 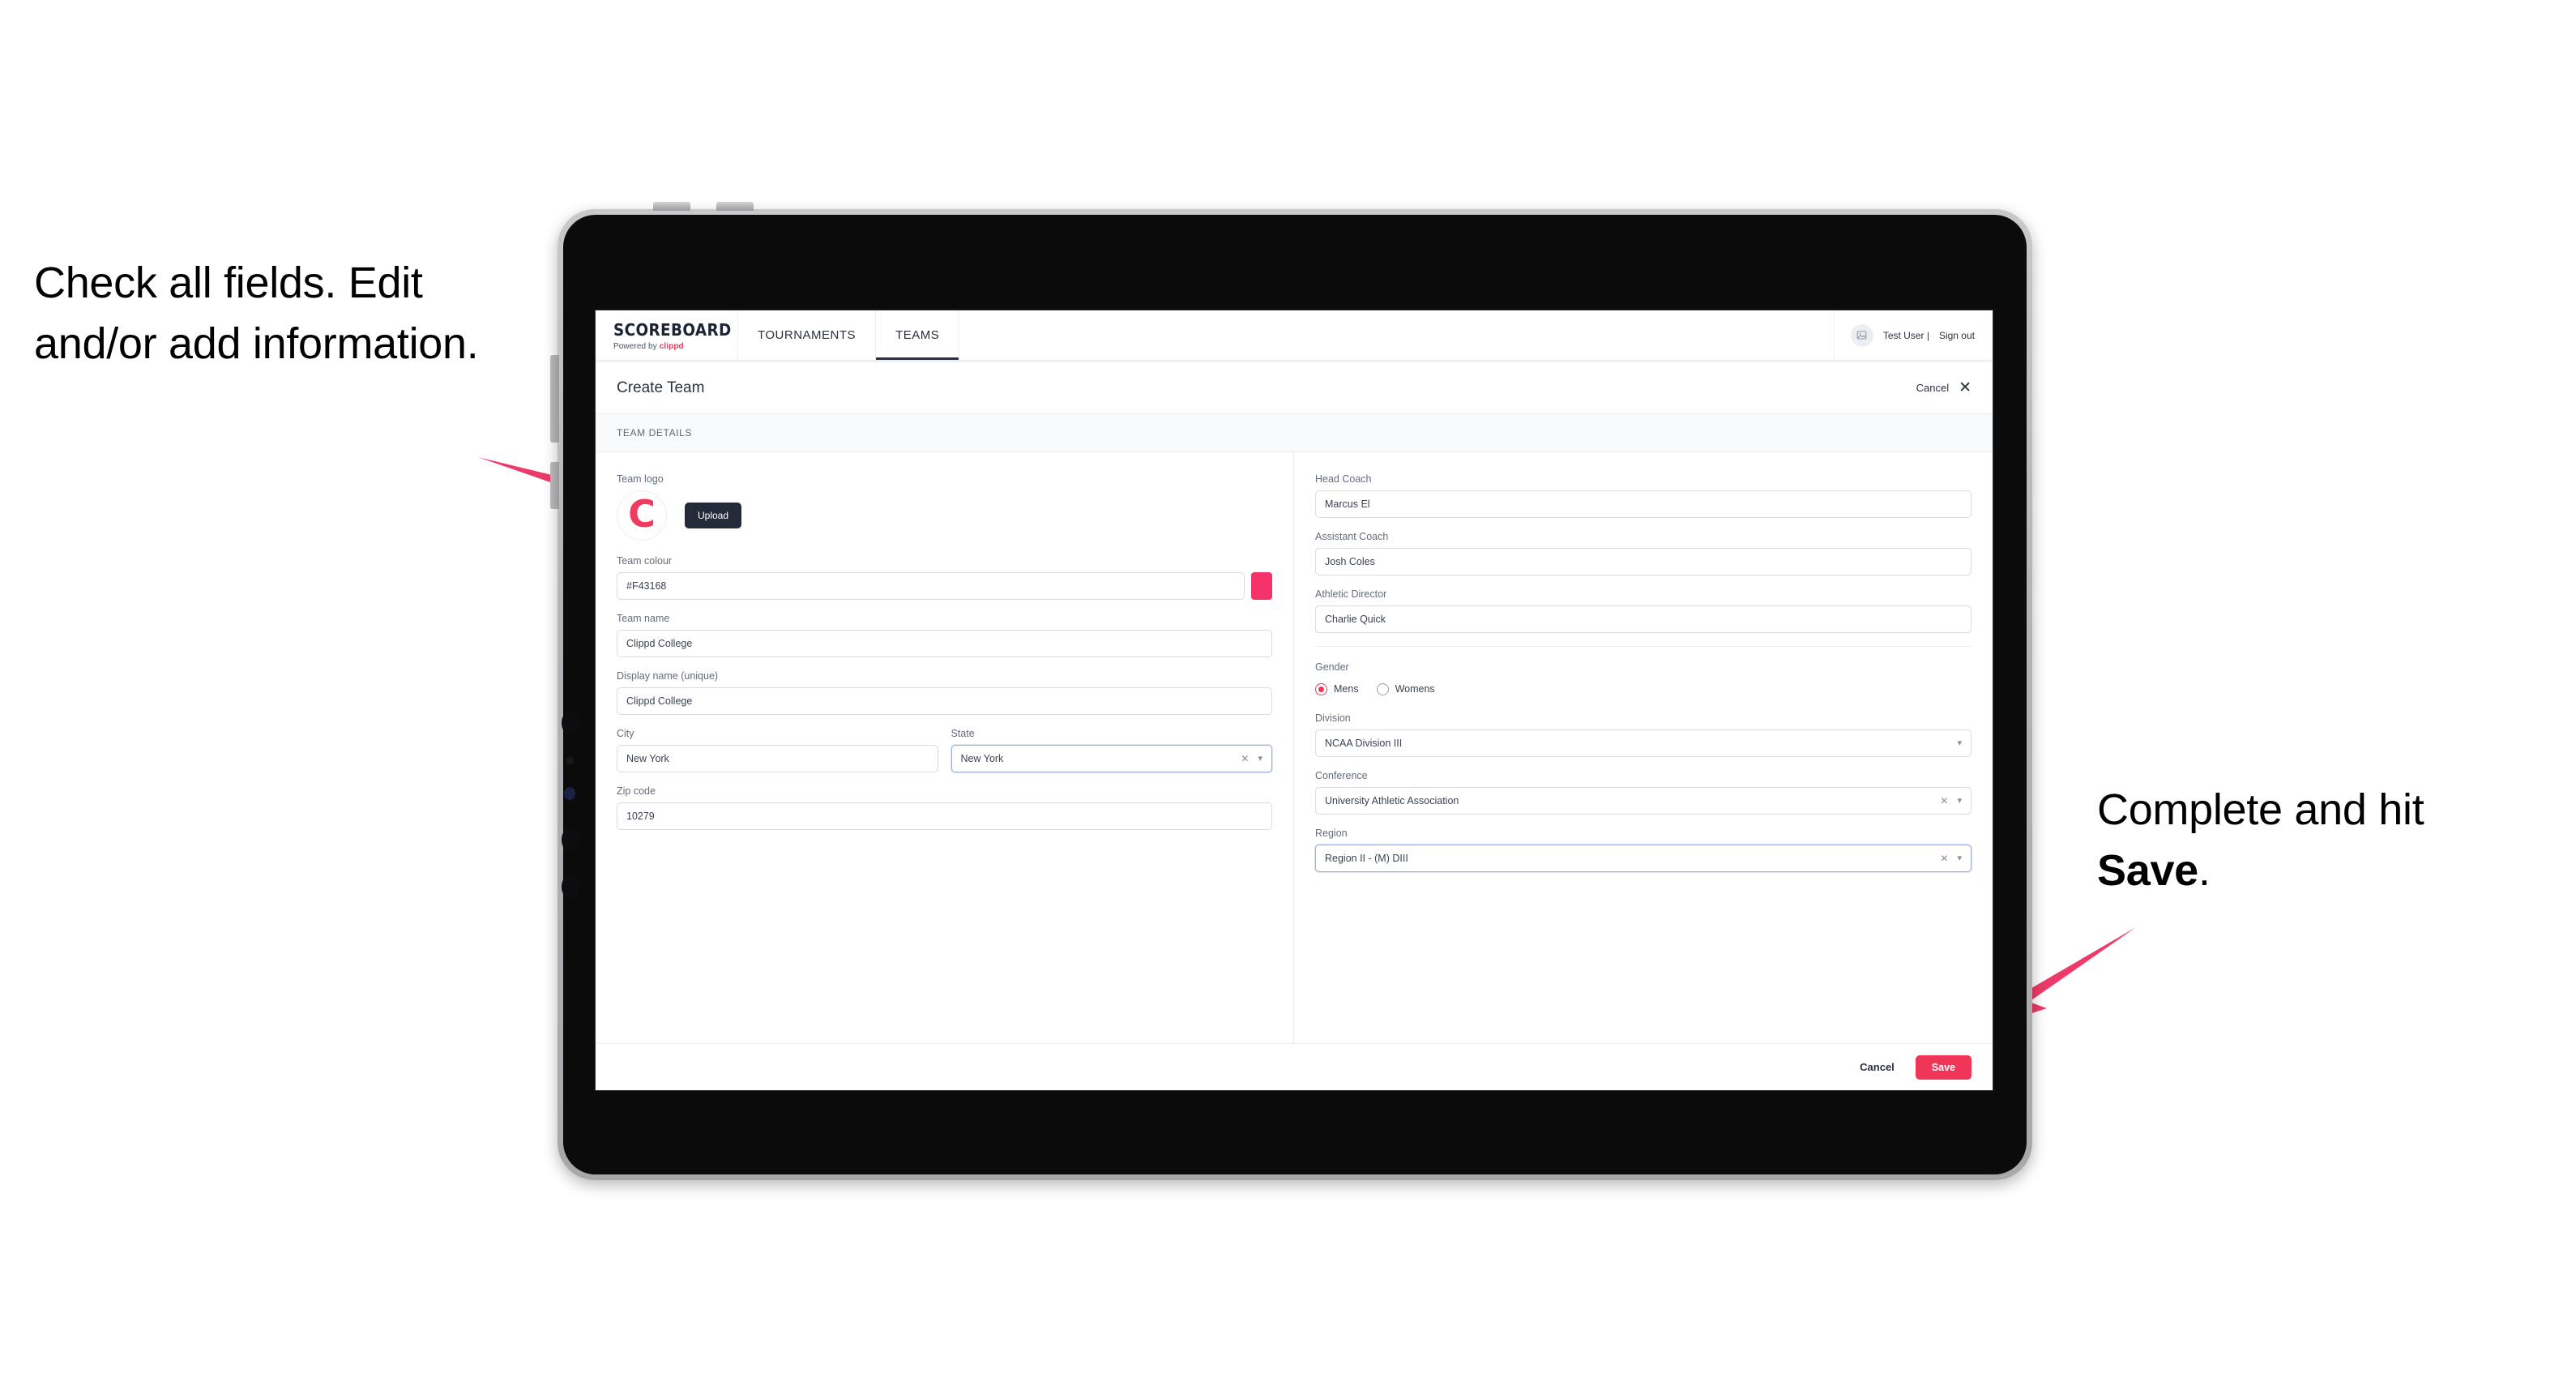 I want to click on gender-label: Gender, so click(x=1332, y=667).